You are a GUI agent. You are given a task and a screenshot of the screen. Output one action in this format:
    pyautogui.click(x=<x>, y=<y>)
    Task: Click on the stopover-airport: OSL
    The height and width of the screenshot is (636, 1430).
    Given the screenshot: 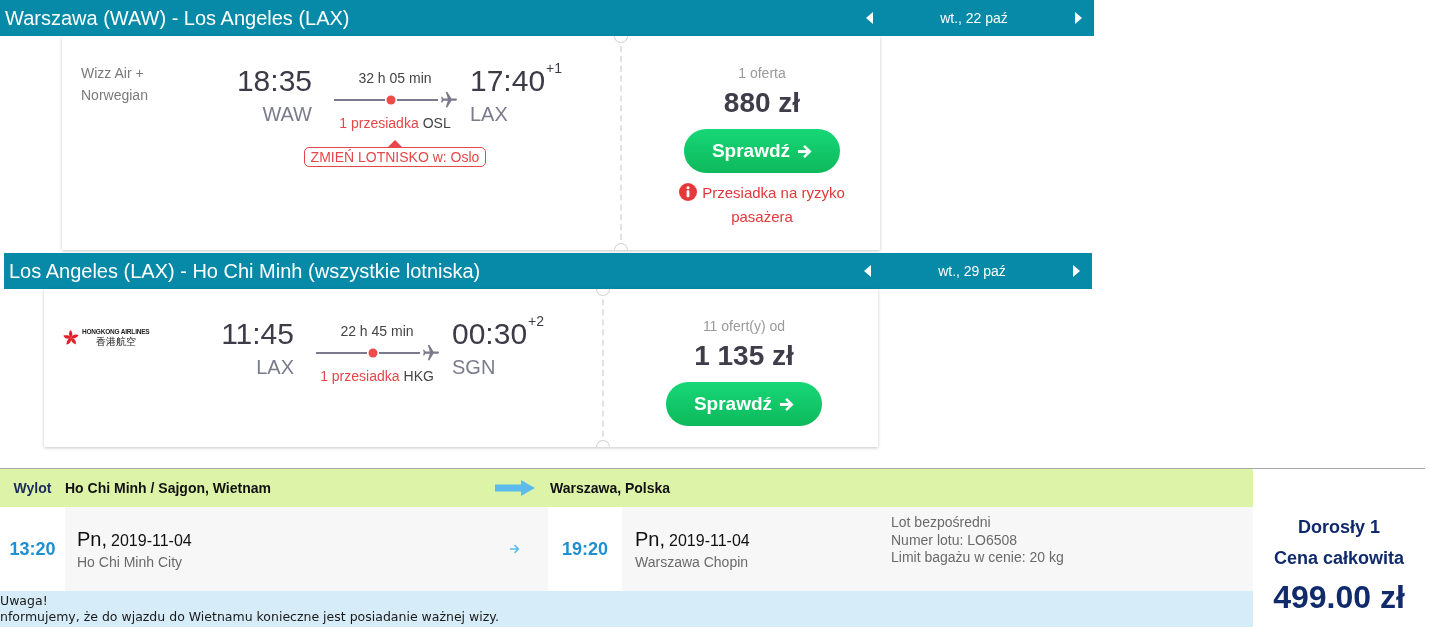 What is the action you would take?
    pyautogui.click(x=436, y=123)
    